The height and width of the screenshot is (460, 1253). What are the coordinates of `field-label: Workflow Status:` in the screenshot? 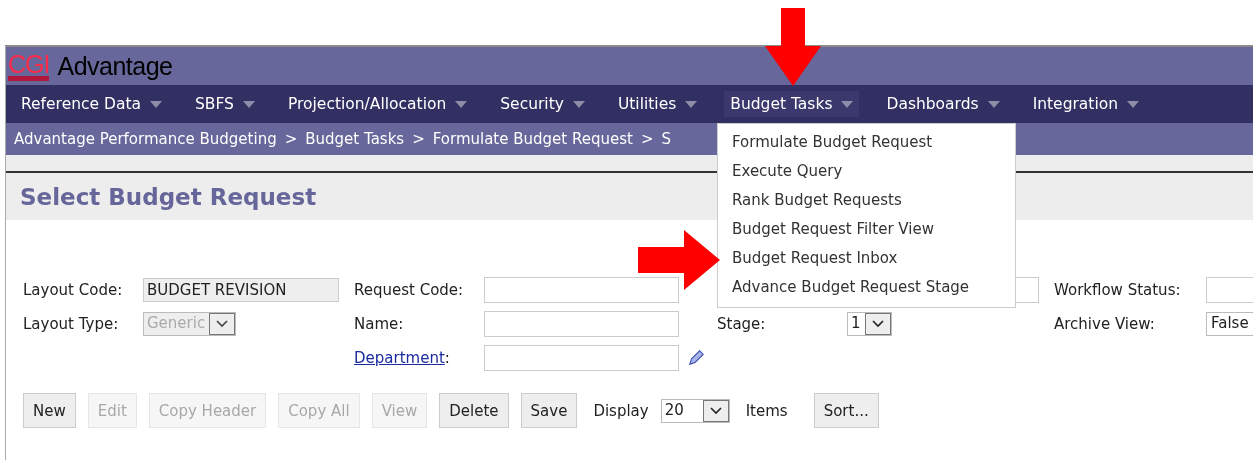 It's located at (1118, 290).